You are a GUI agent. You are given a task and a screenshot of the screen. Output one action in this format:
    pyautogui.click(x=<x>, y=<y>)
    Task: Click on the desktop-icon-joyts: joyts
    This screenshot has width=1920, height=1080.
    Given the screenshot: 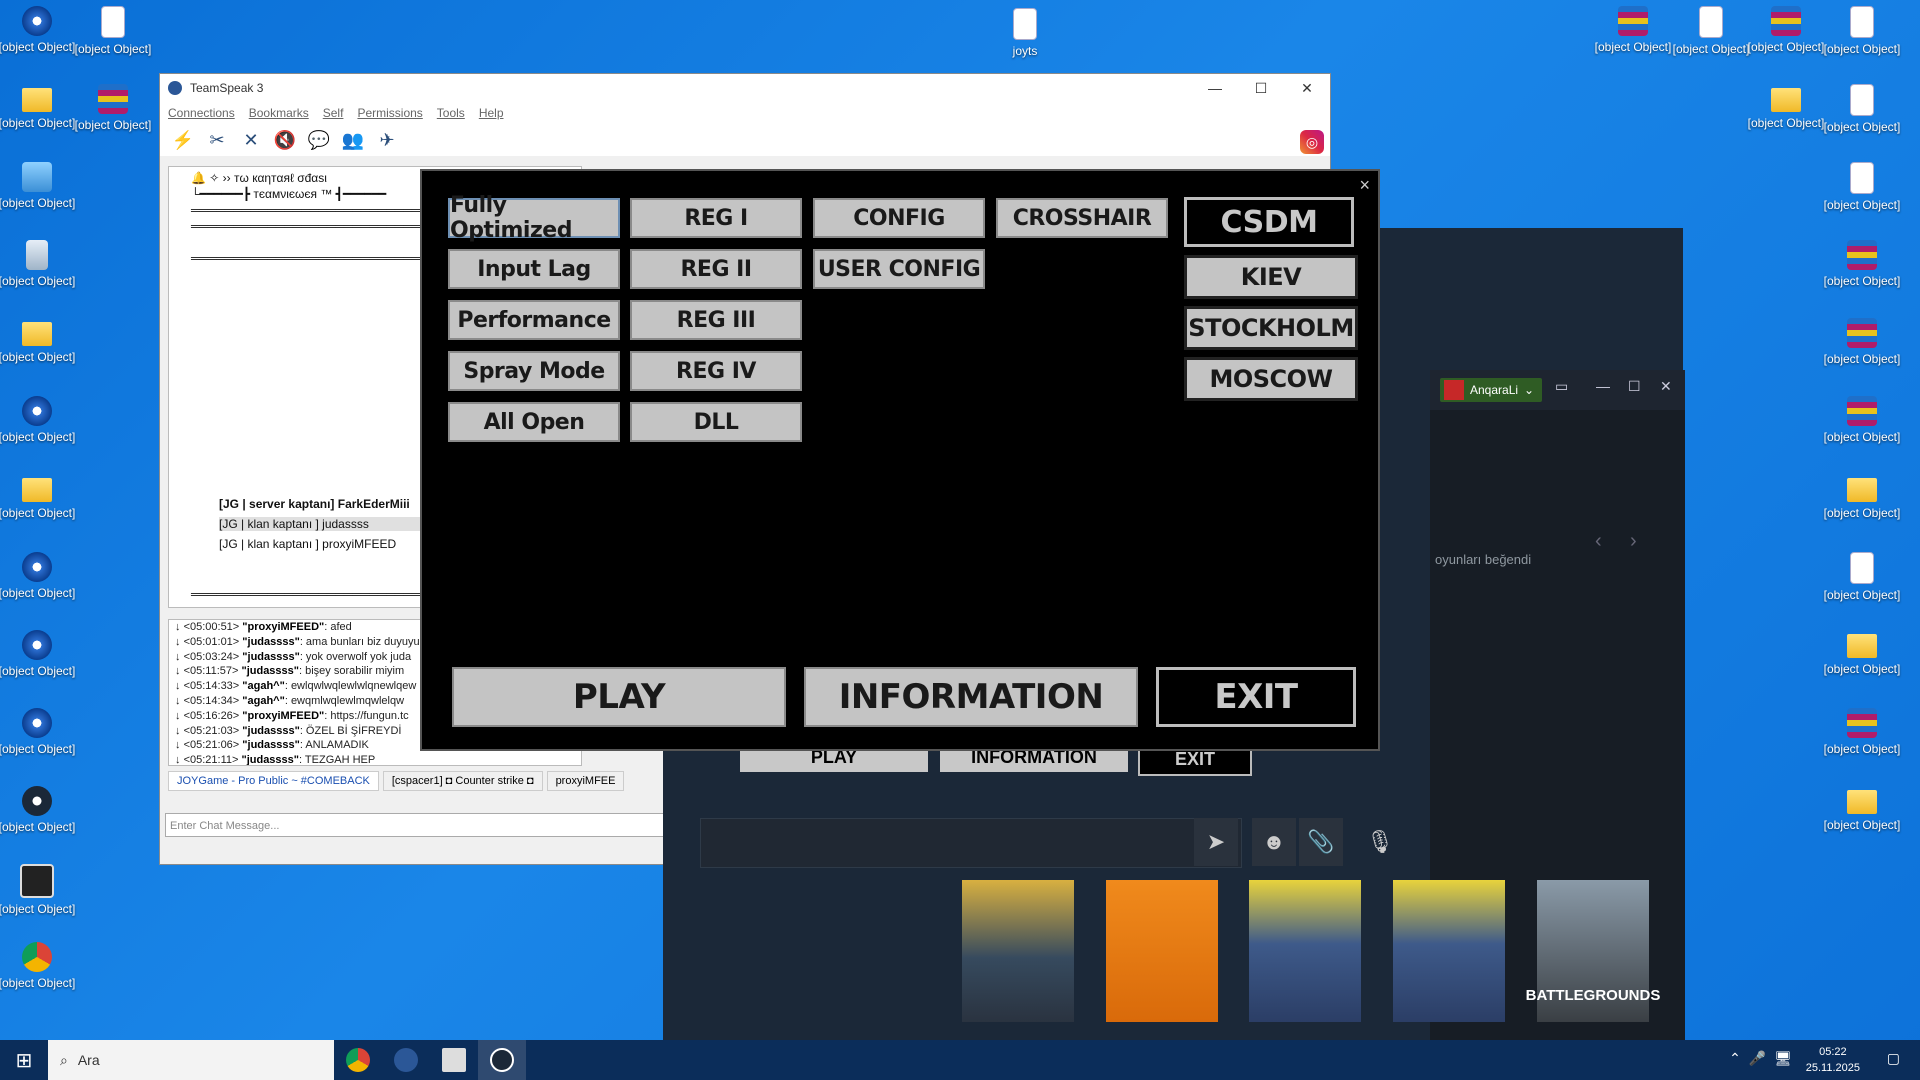 What is the action you would take?
    pyautogui.click(x=1025, y=33)
    